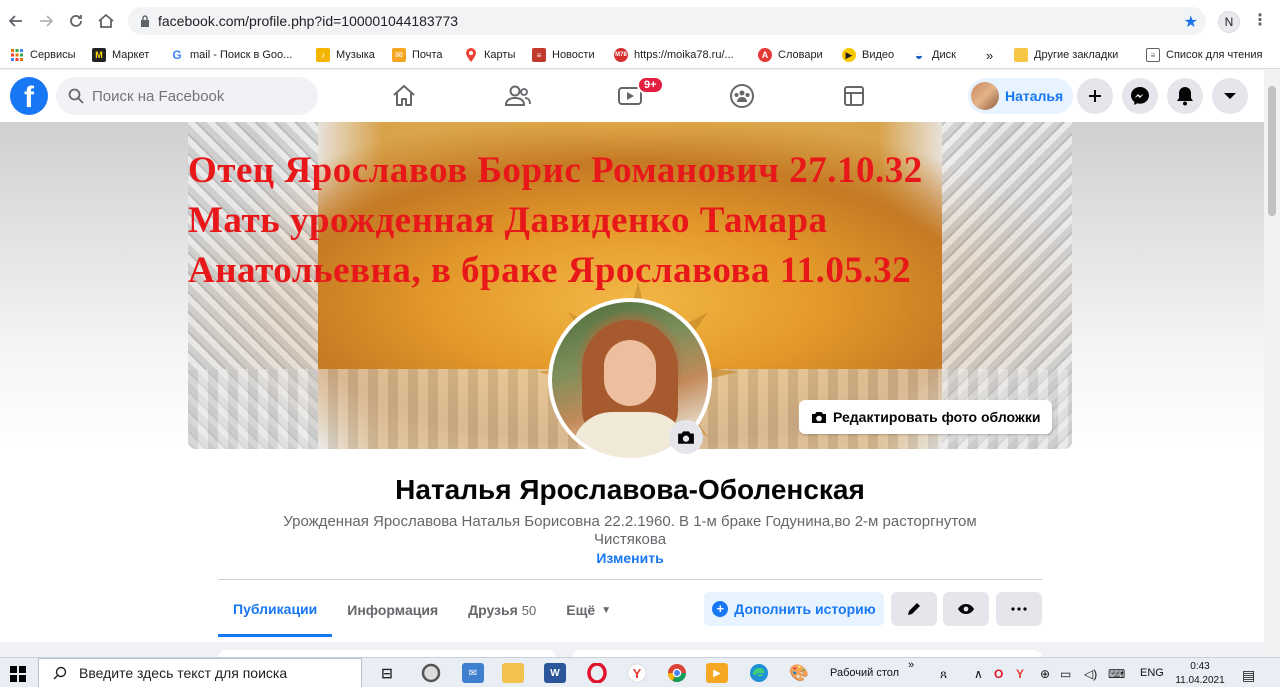 The width and height of the screenshot is (1280, 687). What do you see at coordinates (16, 21) in the screenshot?
I see `back-arrow-icon` at bounding box center [16, 21].